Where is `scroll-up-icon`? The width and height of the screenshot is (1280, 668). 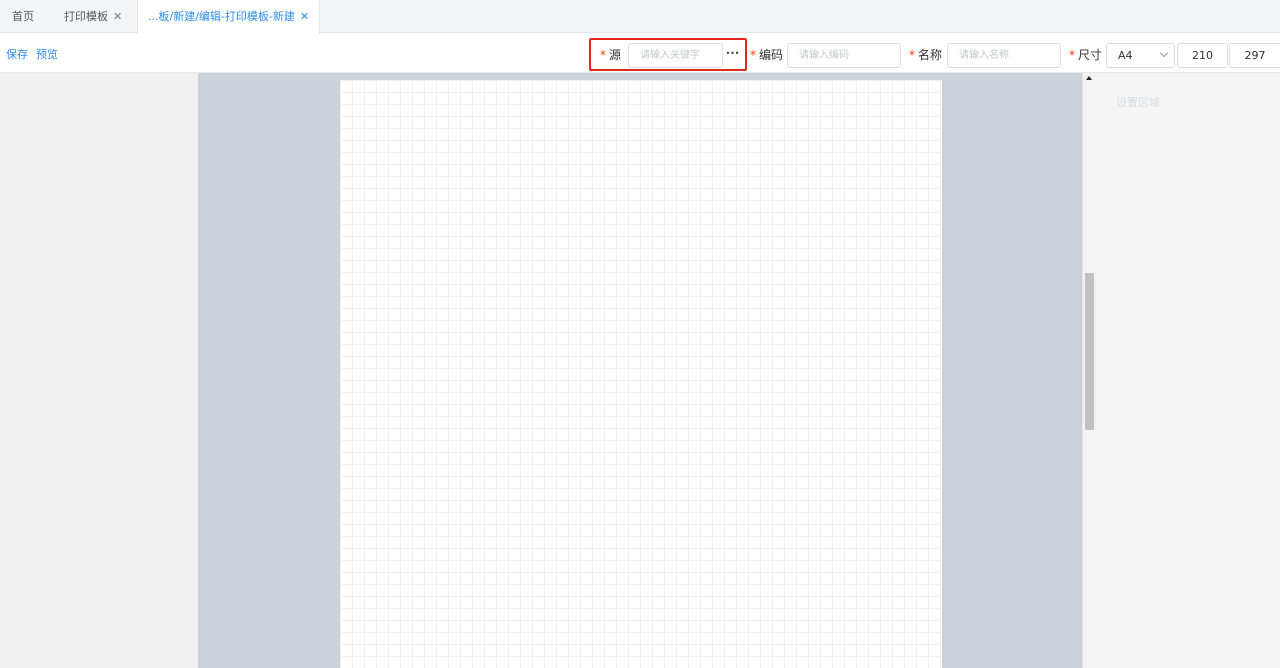
scroll-up-icon is located at coordinates (1089, 78).